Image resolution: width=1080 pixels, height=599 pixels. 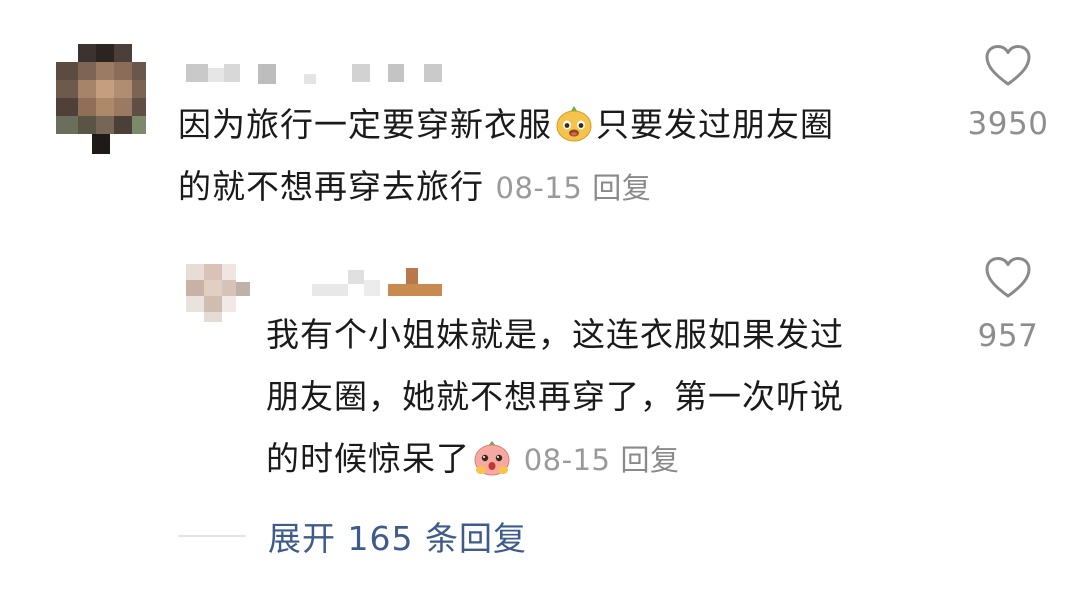 What do you see at coordinates (397, 536) in the screenshot?
I see `expand-replies-button: 展开 165 条回复` at bounding box center [397, 536].